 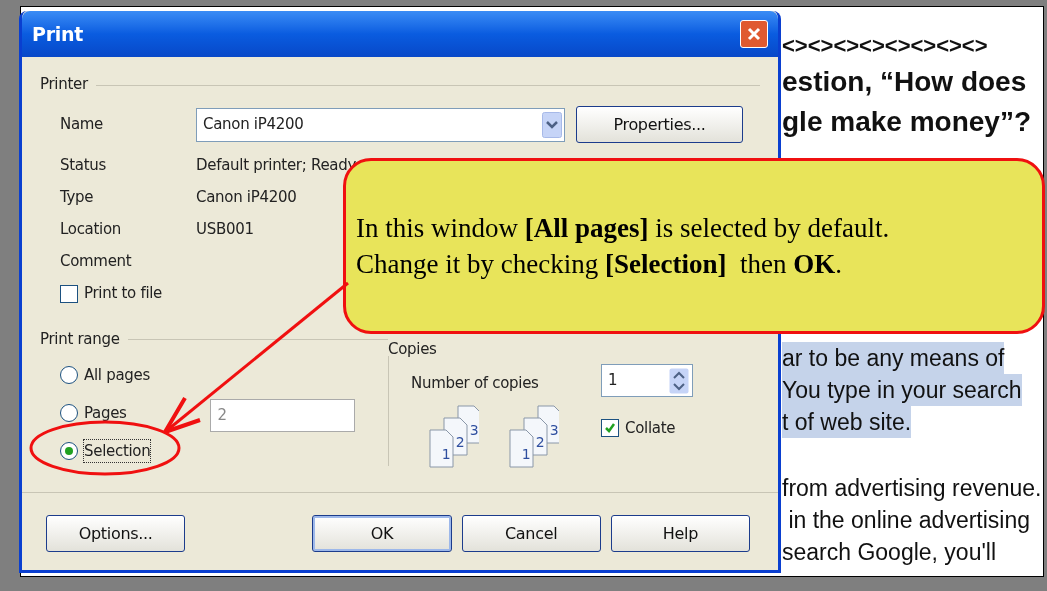 I want to click on dialog-button: OK, so click(x=382, y=533).